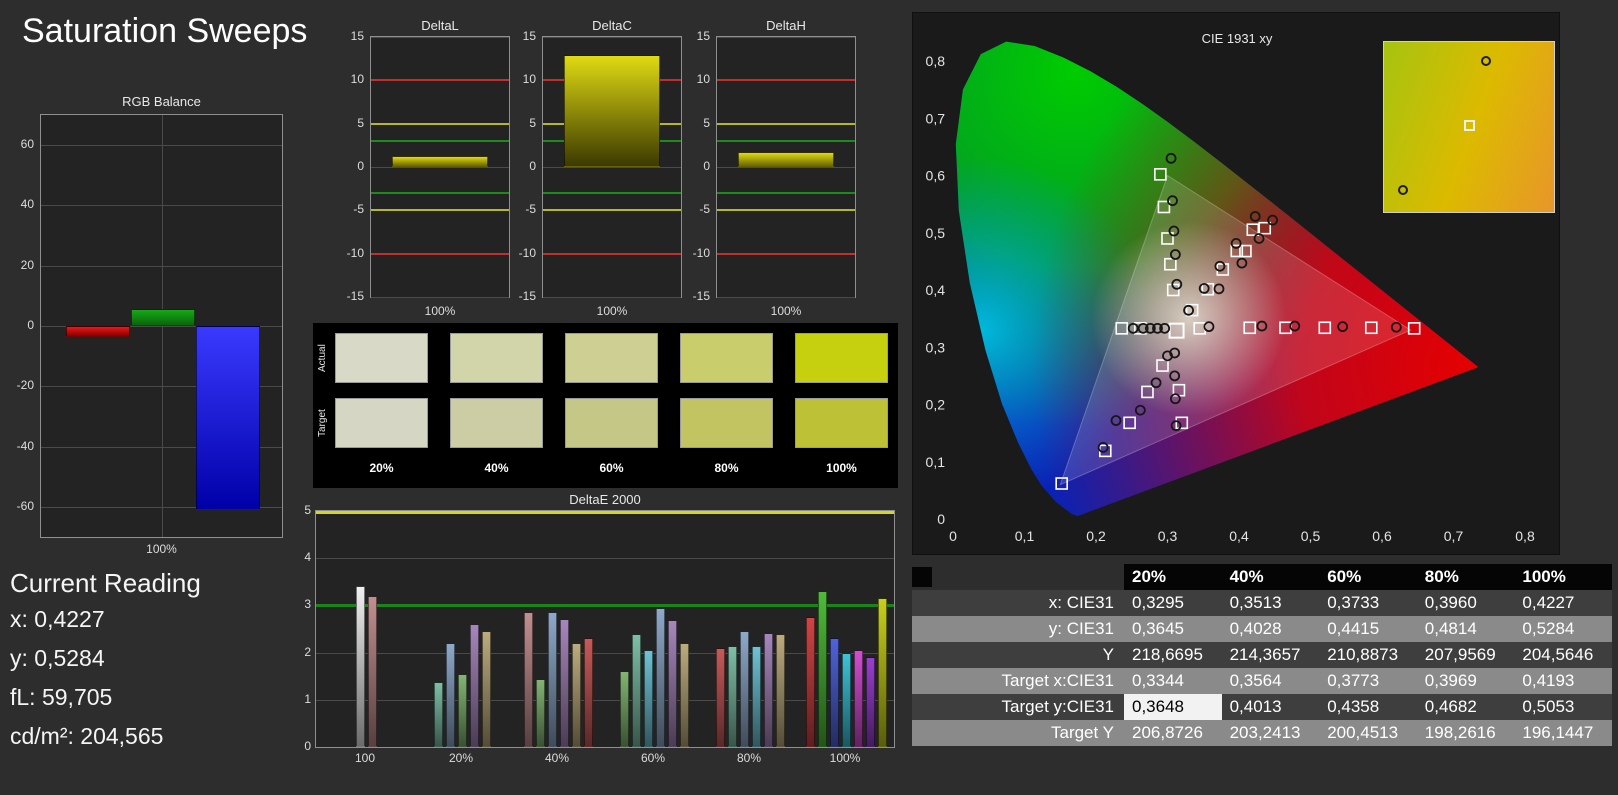  What do you see at coordinates (1465, 655) in the screenshot?
I see `table-cell: 207,9569` at bounding box center [1465, 655].